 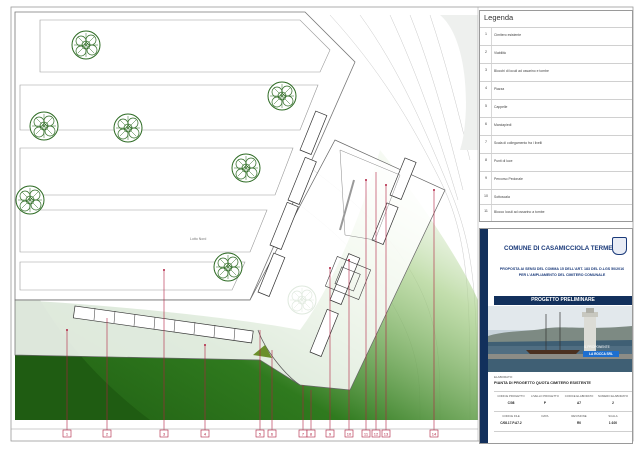 I want to click on harbor-photo, so click(x=560, y=339).